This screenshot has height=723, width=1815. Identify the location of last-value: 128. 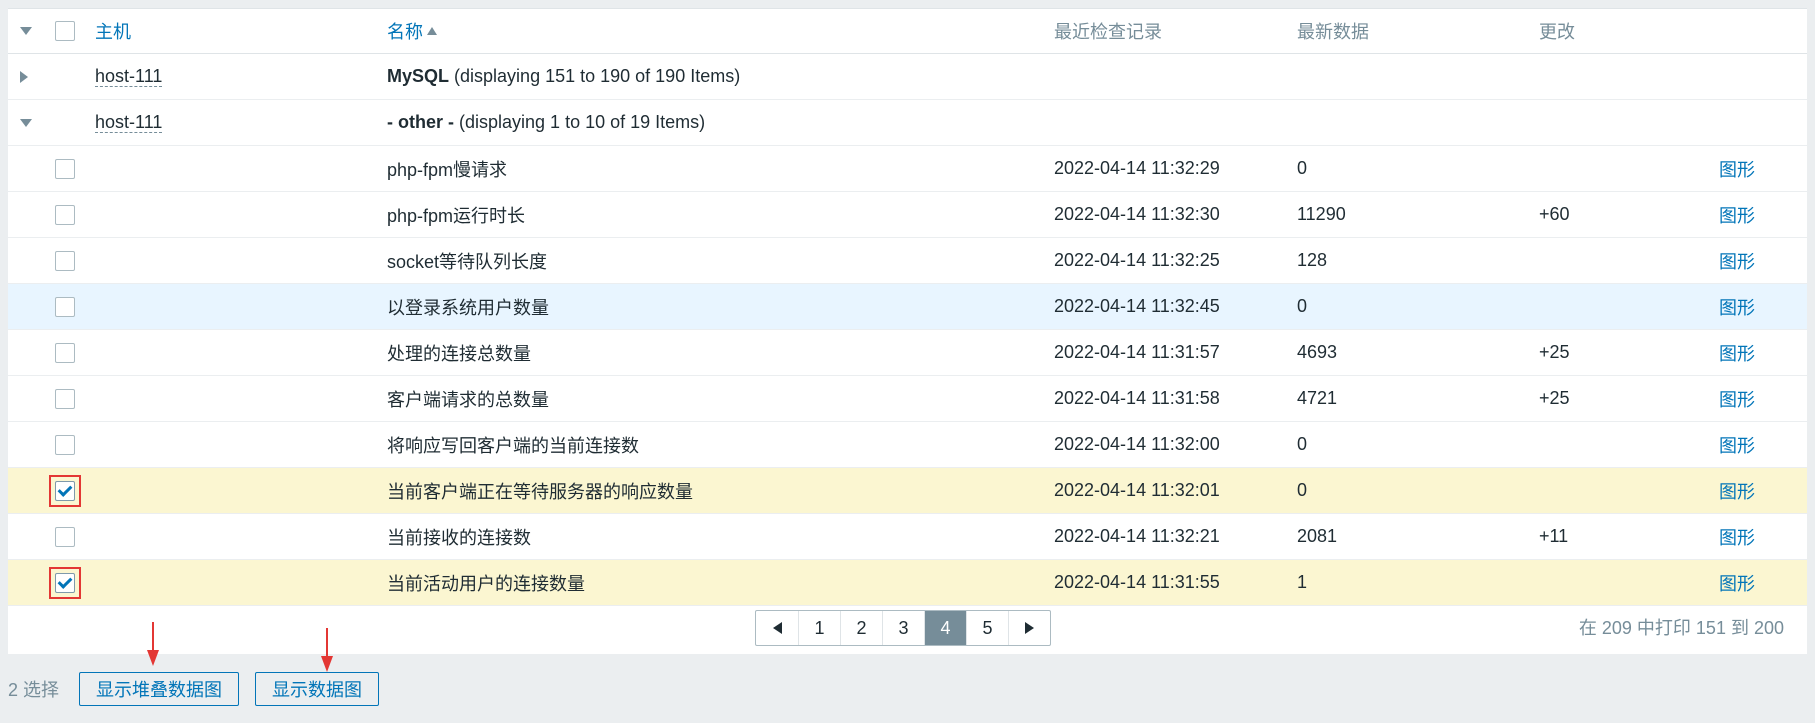
(1312, 260).